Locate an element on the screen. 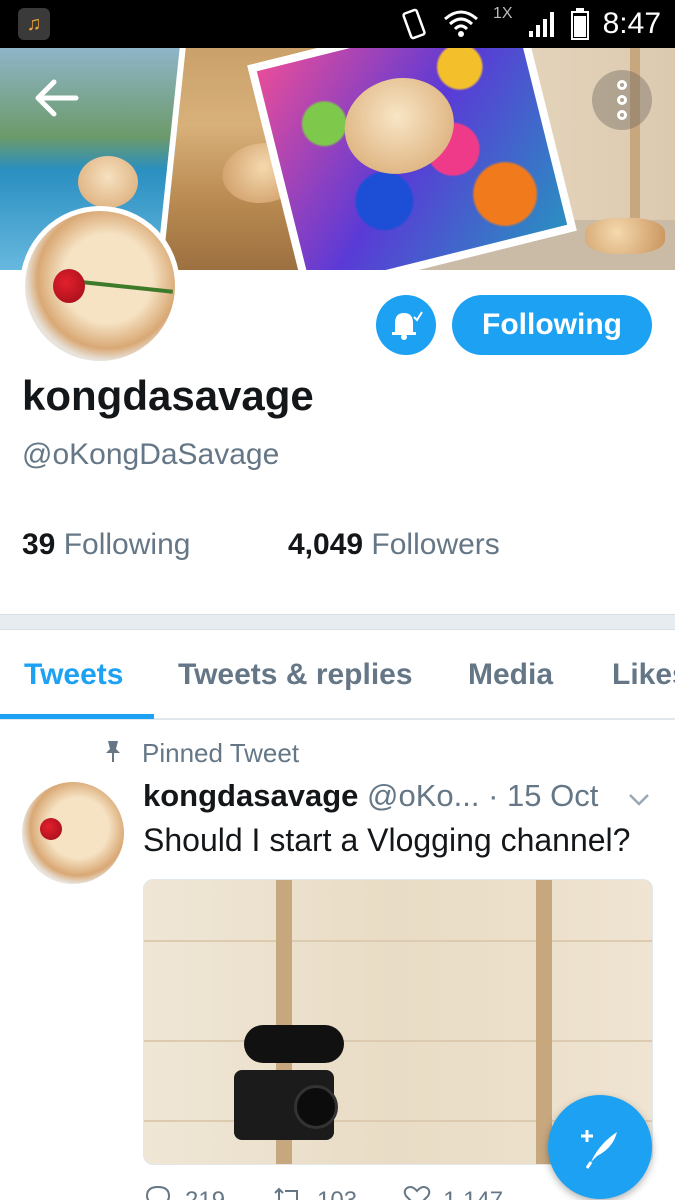  reply-icon is located at coordinates (158, 1192).